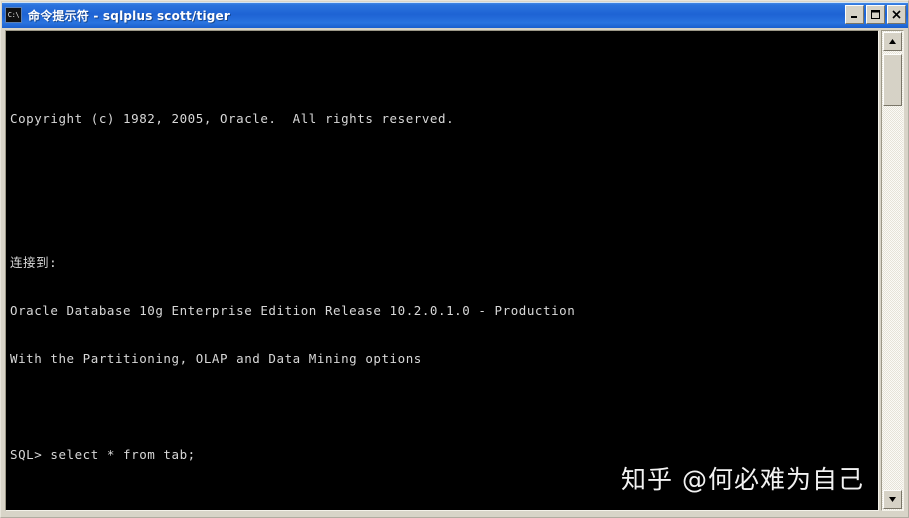 This screenshot has height=518, width=909. I want to click on window-controls, so click(875, 14).